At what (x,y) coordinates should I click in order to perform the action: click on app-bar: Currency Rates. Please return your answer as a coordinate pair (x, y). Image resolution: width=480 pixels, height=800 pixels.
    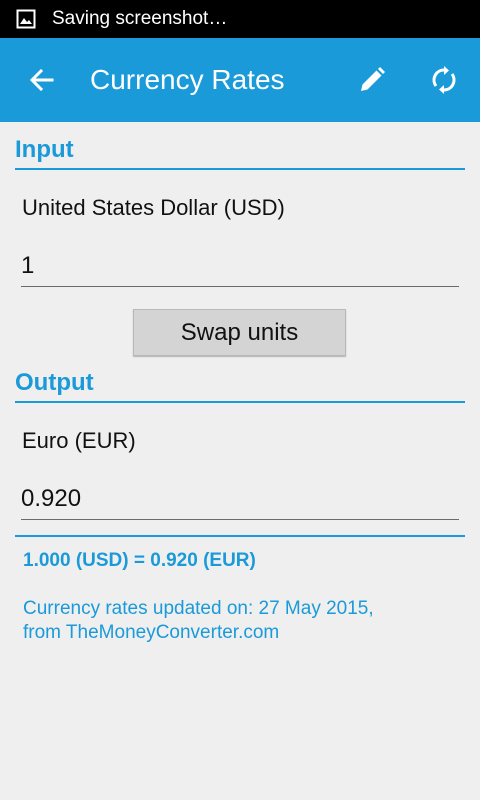
    Looking at the image, I should click on (240, 80).